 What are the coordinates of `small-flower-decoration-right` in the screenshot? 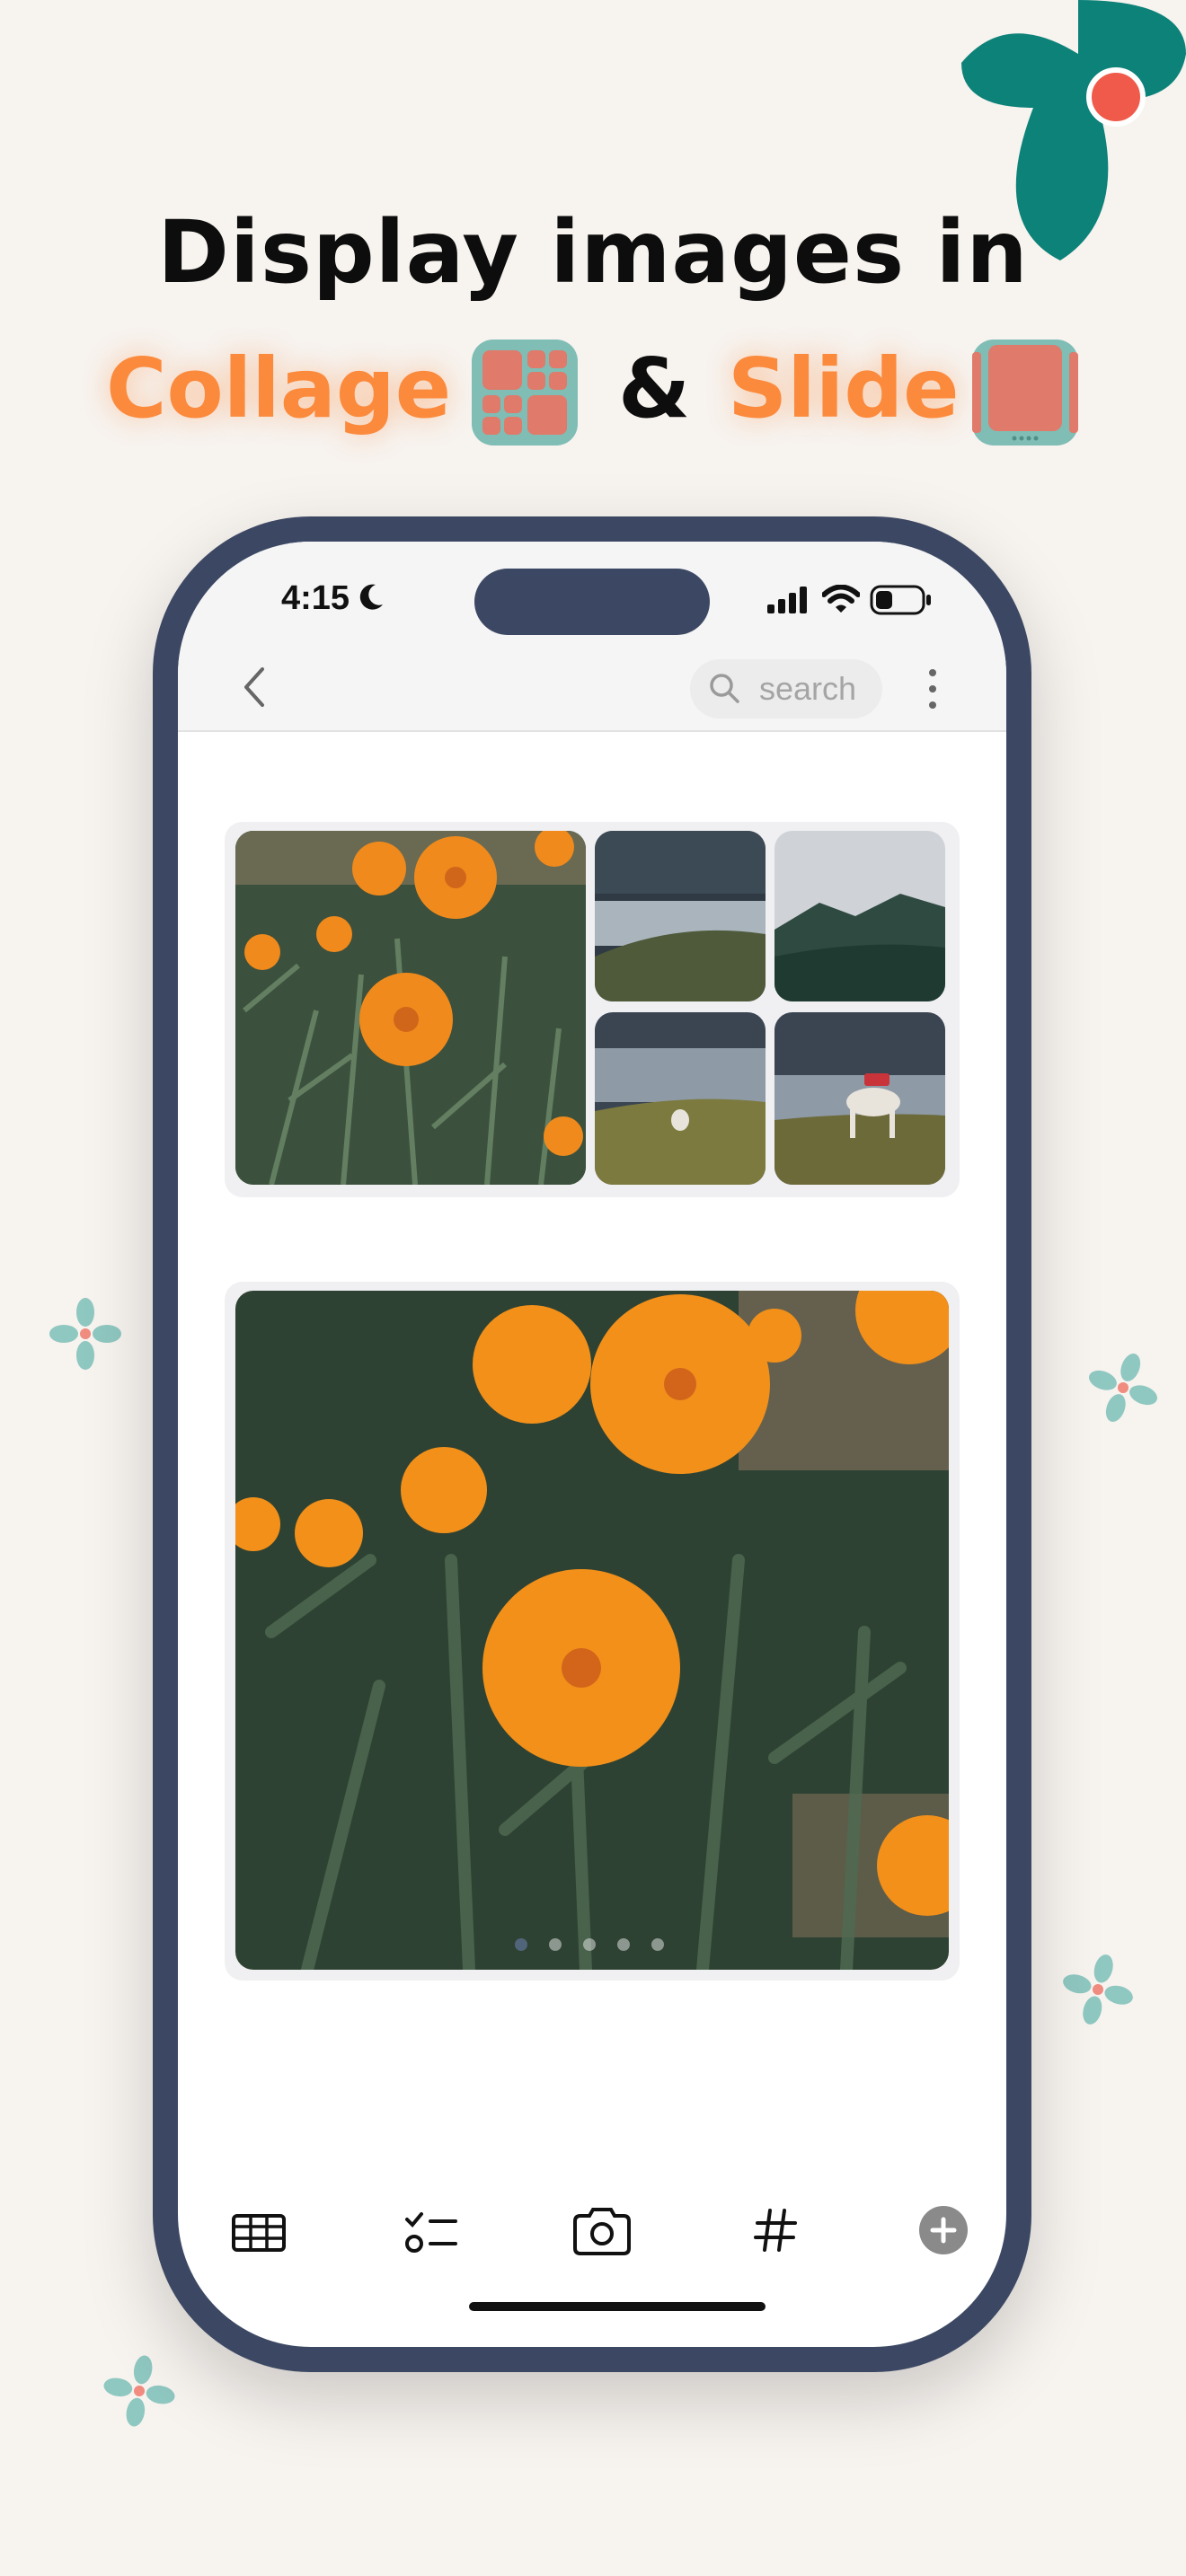 It's located at (1123, 1388).